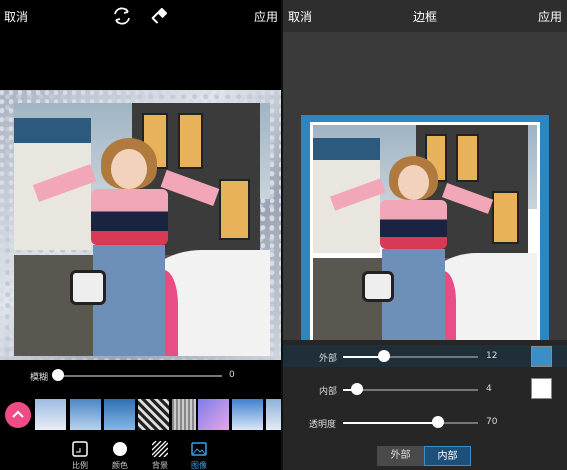  Describe the element at coordinates (122, 16) in the screenshot. I see `swap-icon` at that location.